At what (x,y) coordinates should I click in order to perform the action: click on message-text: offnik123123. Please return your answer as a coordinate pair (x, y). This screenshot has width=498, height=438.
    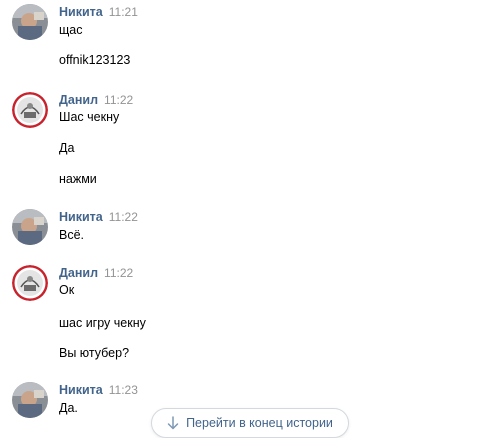
    Looking at the image, I should click on (95, 60).